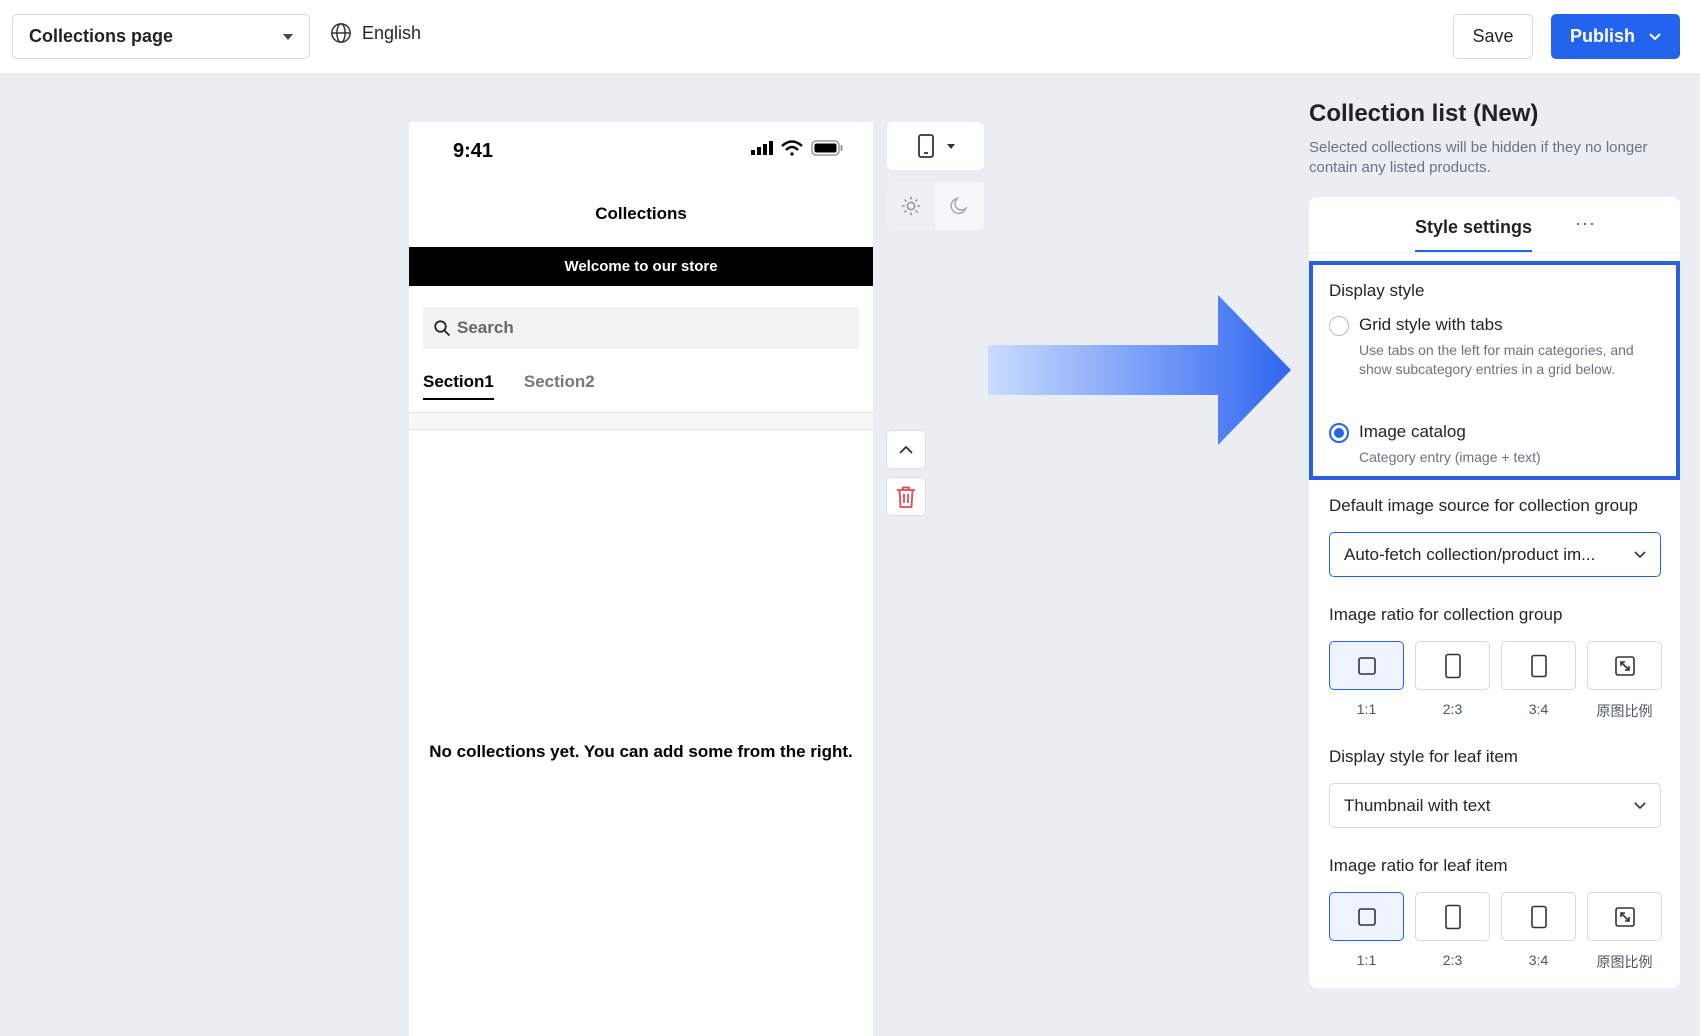  What do you see at coordinates (473, 151) in the screenshot?
I see `status-time: 9:41` at bounding box center [473, 151].